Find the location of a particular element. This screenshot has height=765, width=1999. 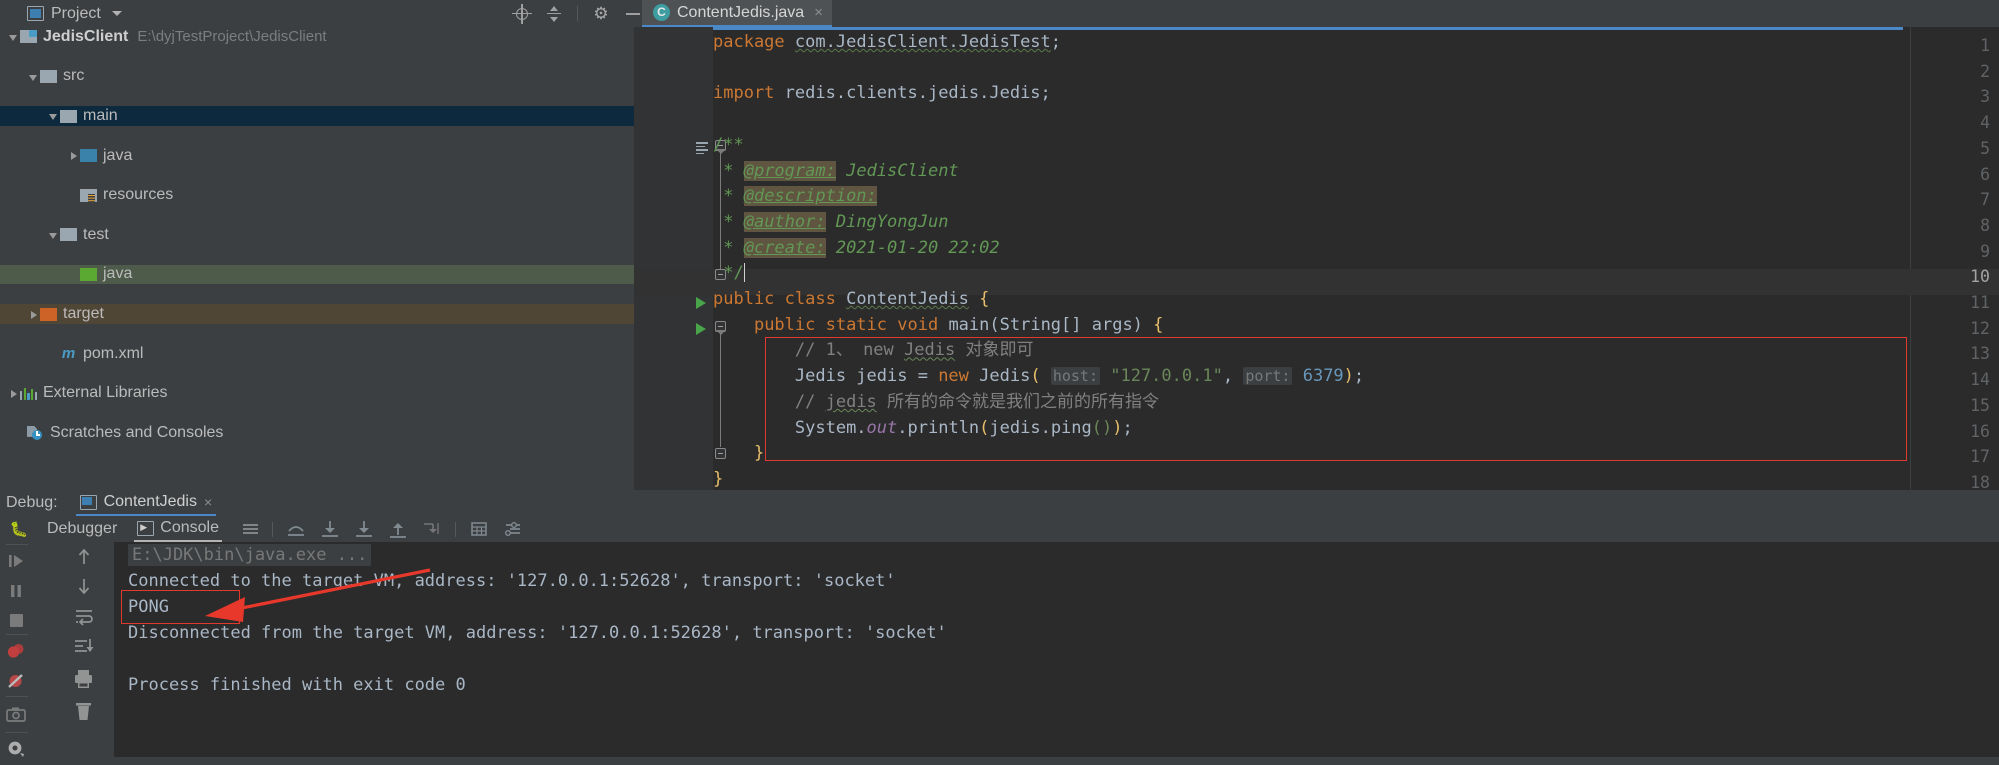

evaluate-icon is located at coordinates (479, 529).